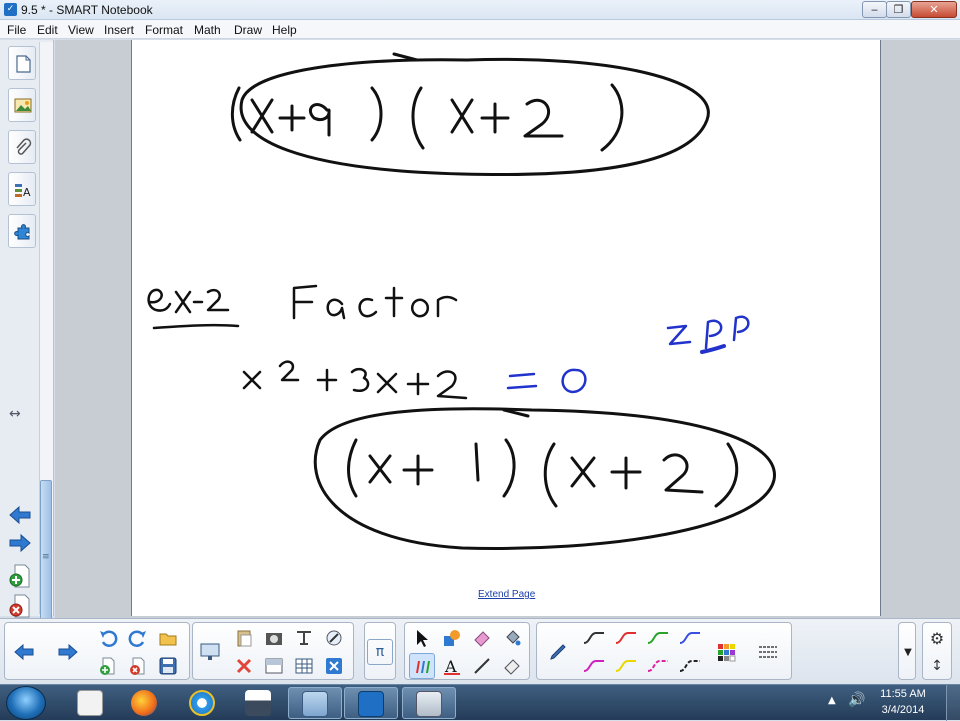  Describe the element at coordinates (244, 638) in the screenshot. I see `paste-icon` at that location.